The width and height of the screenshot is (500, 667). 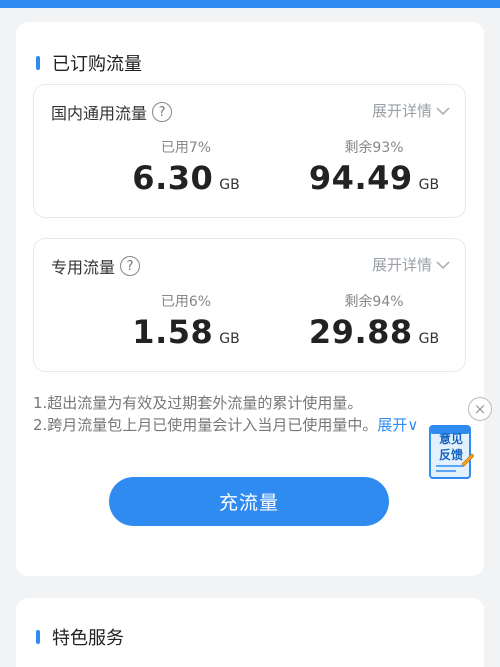 What do you see at coordinates (250, 632) in the screenshot?
I see `features-card: 特色服务` at bounding box center [250, 632].